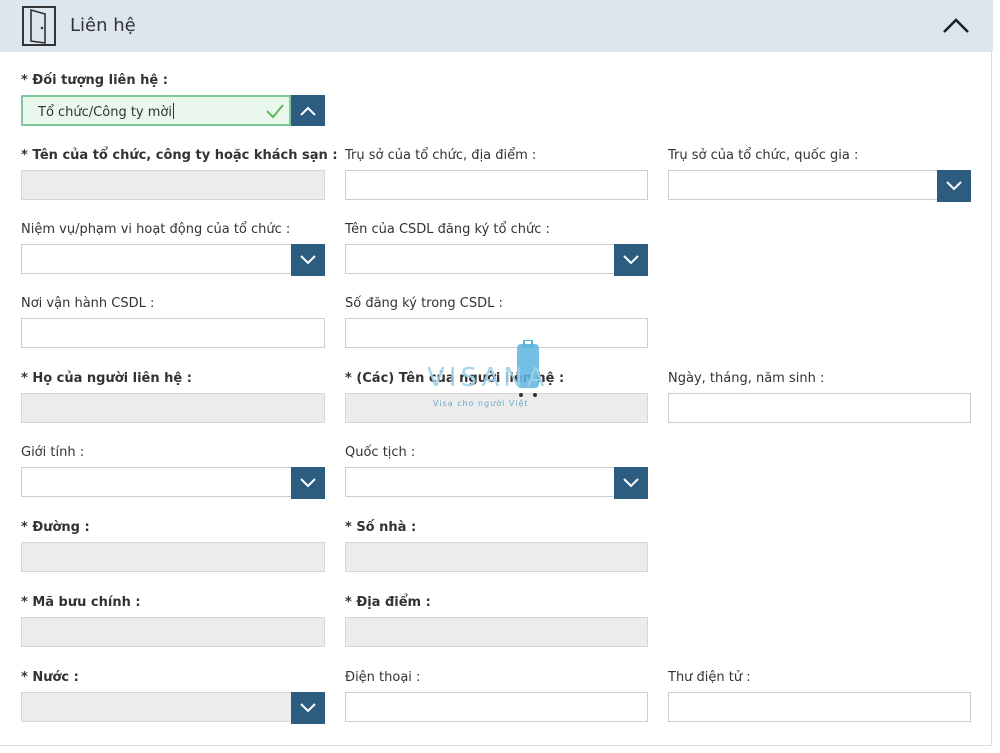 The height and width of the screenshot is (753, 1000). Describe the element at coordinates (496, 260) in the screenshot. I see `db-name-select` at that location.